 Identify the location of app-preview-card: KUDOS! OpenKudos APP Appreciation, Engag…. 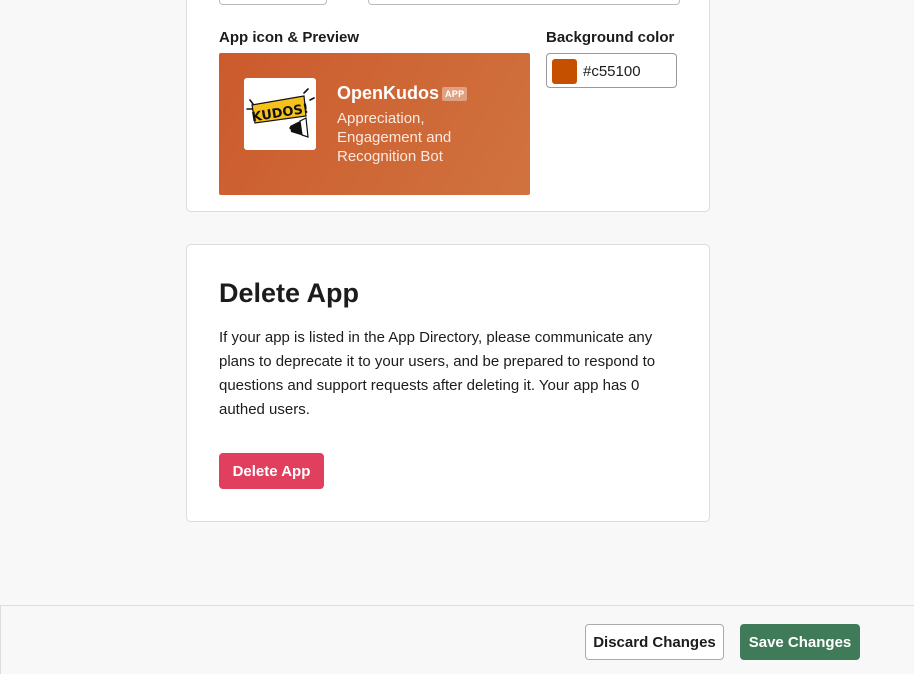
(374, 124).